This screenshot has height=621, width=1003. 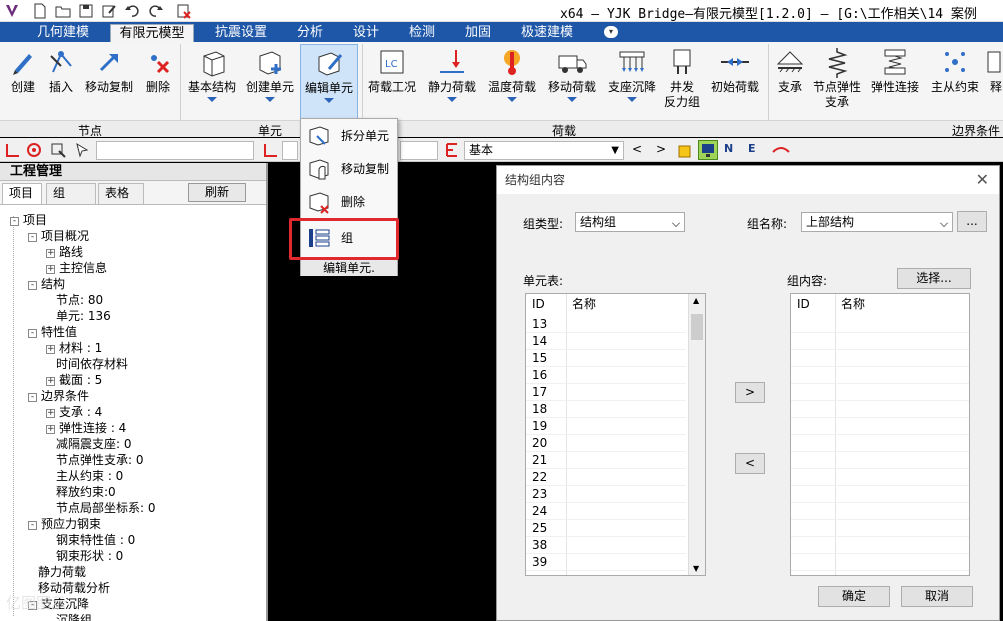 What do you see at coordinates (708, 150) in the screenshot?
I see `monitor-icon` at bounding box center [708, 150].